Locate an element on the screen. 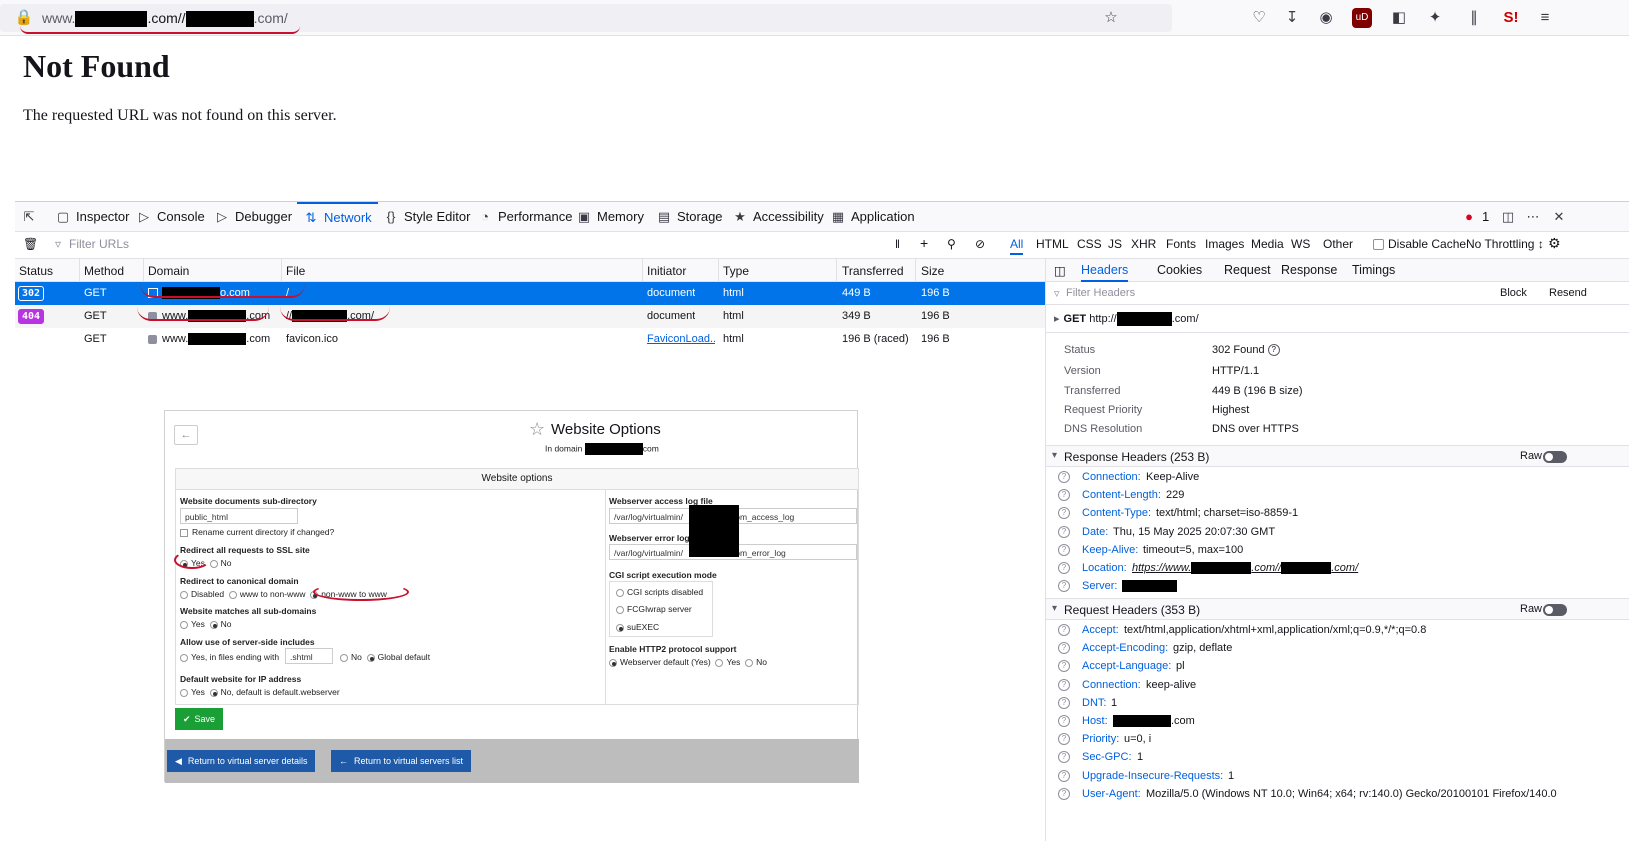 Image resolution: width=1629 pixels, height=841 pixels. filter-xhr: XHR is located at coordinates (1143, 244).